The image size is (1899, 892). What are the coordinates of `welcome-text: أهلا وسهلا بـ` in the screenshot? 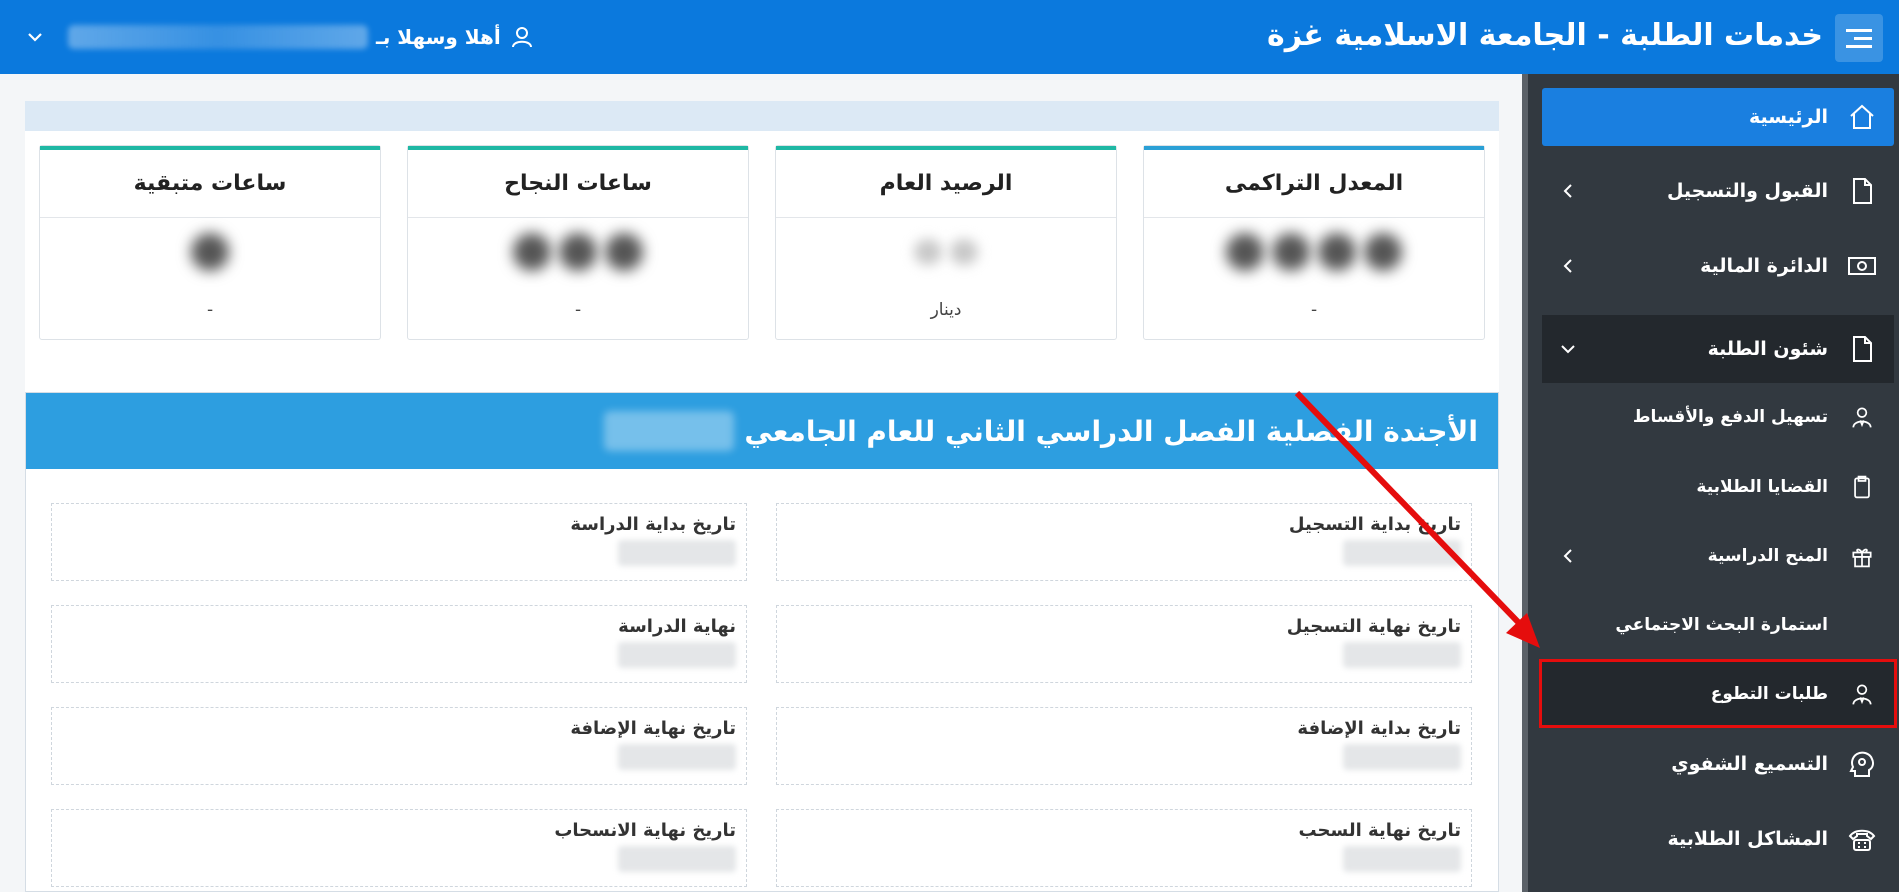 It's located at (438, 37).